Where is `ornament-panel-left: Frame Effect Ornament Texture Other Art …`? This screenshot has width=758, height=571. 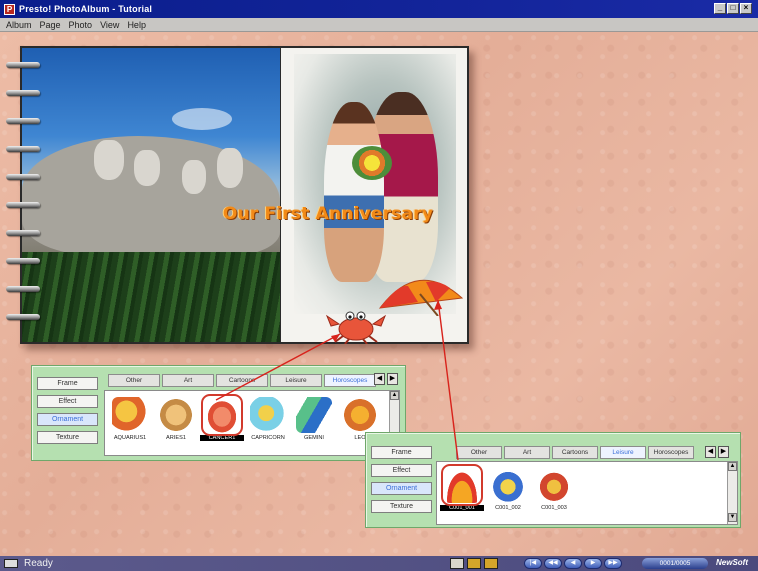
ornament-panel-left: Frame Effect Ornament Texture Other Art … is located at coordinates (218, 413).